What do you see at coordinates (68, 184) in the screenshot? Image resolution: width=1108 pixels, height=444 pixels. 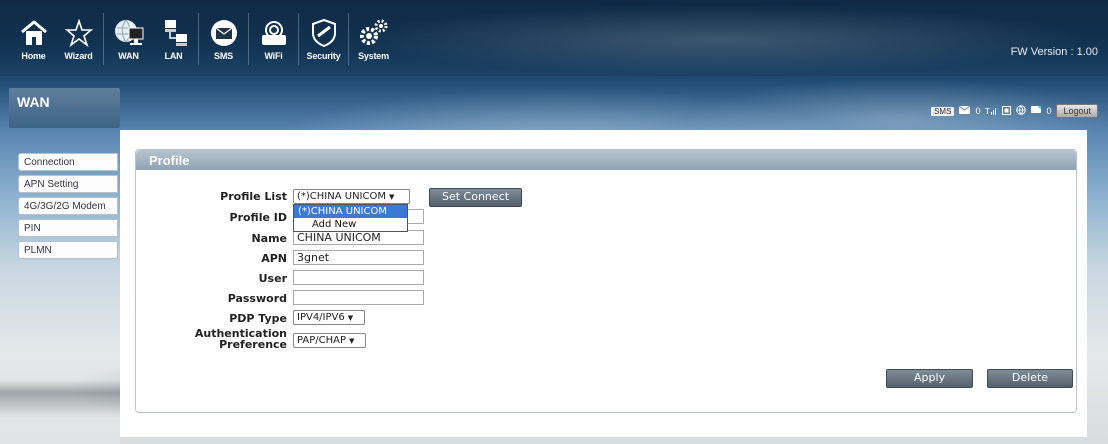 I see `sidebar-item-apn-setting: APN Setting` at bounding box center [68, 184].